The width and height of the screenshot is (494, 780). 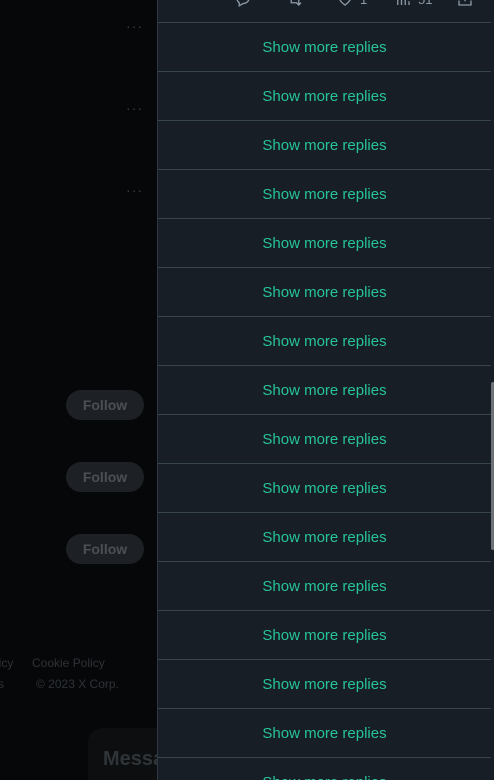 I want to click on footer-link: licy, so click(x=6, y=663).